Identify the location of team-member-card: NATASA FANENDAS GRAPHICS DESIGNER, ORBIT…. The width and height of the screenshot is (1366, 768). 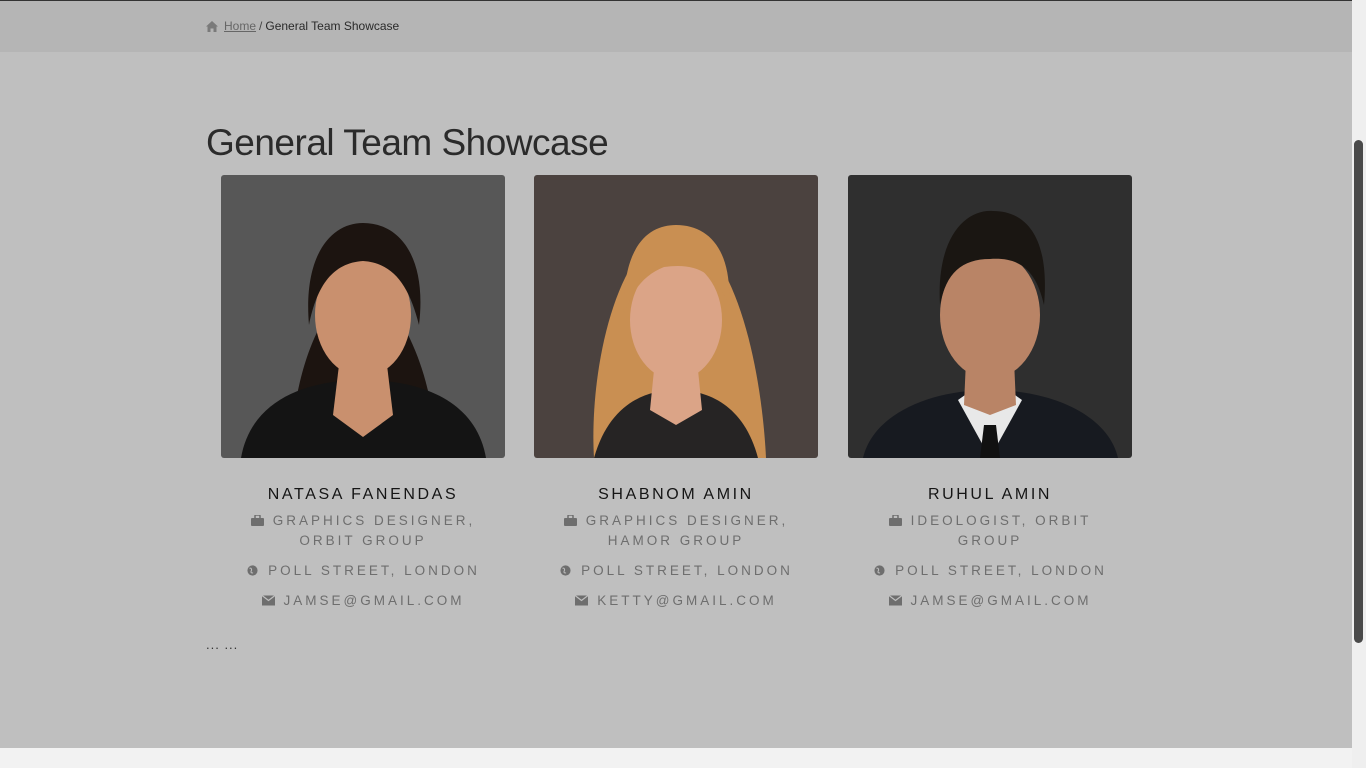
(363, 393).